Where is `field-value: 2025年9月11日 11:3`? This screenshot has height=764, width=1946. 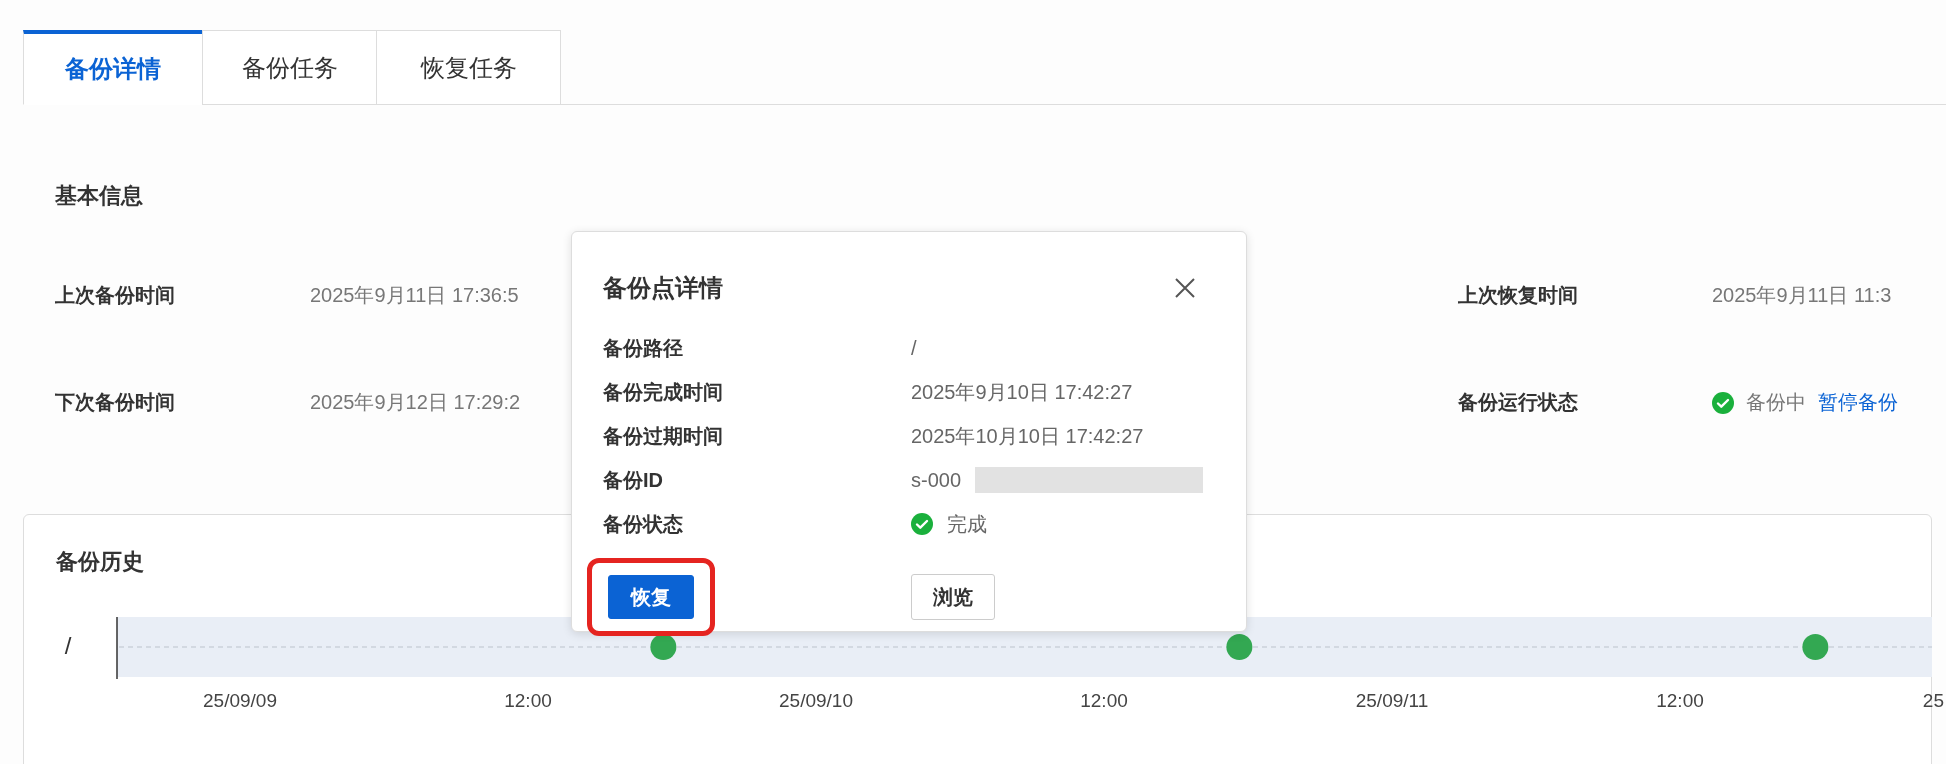 field-value: 2025年9月11日 11:3 is located at coordinates (1802, 295).